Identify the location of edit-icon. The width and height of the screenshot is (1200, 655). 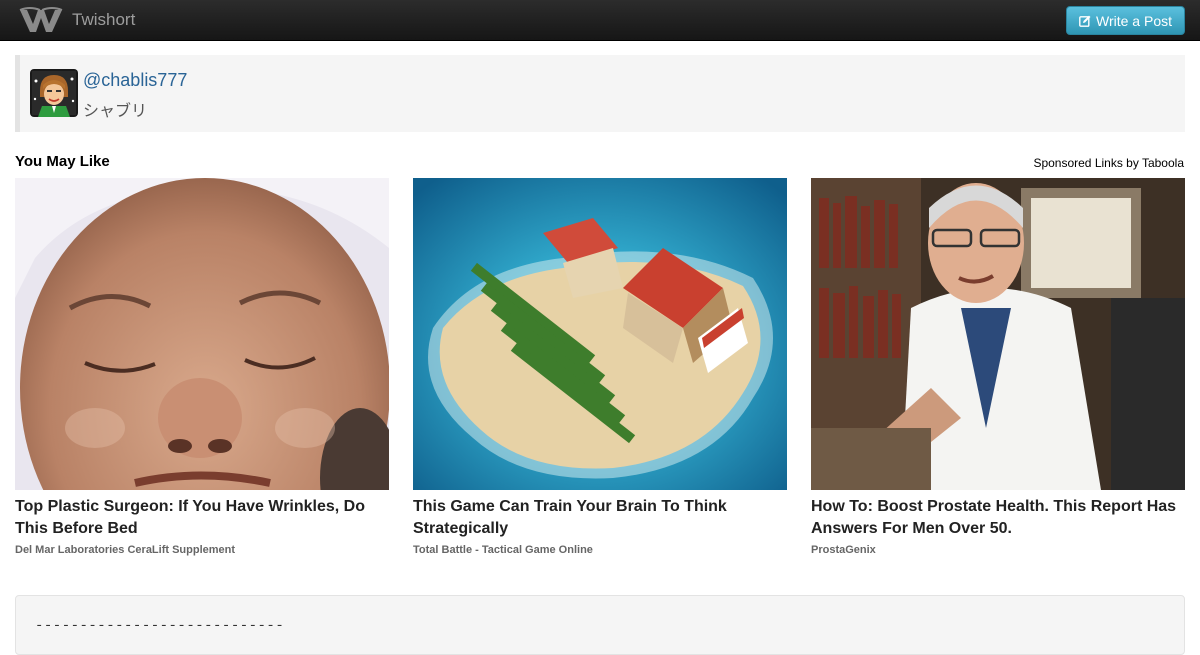
(1085, 21).